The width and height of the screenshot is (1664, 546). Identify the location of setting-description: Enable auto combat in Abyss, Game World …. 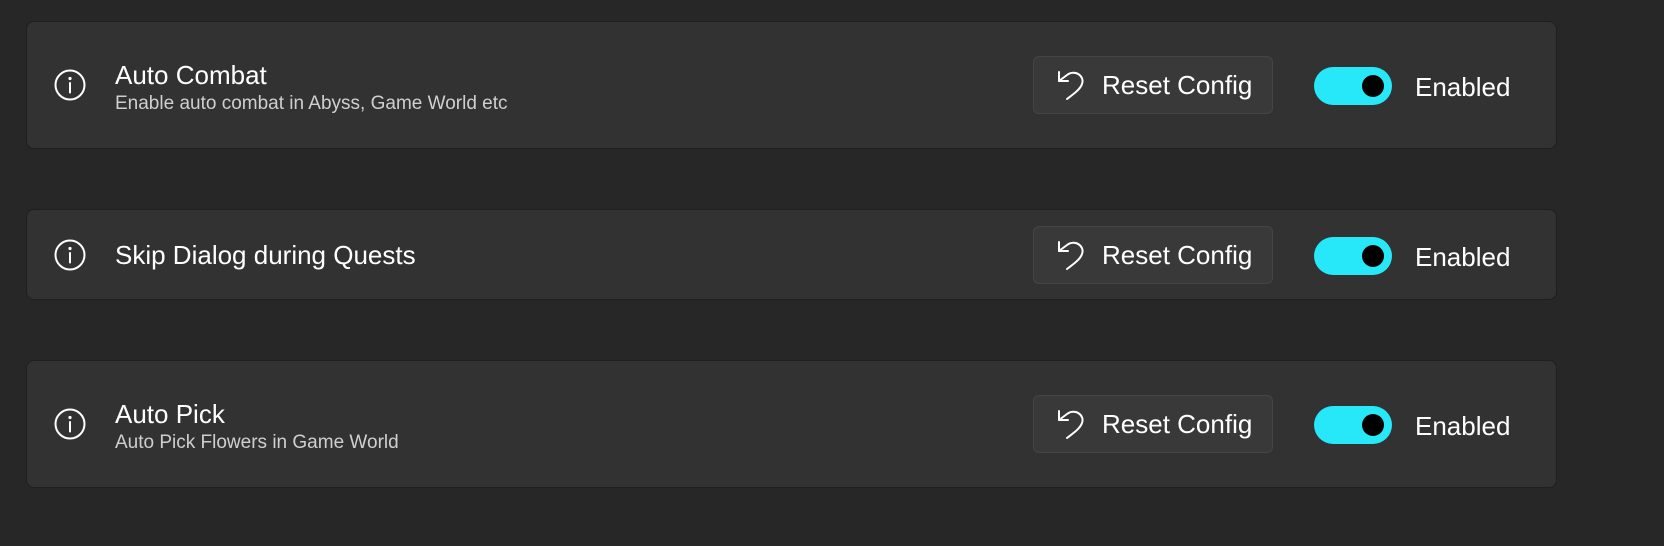
(311, 103).